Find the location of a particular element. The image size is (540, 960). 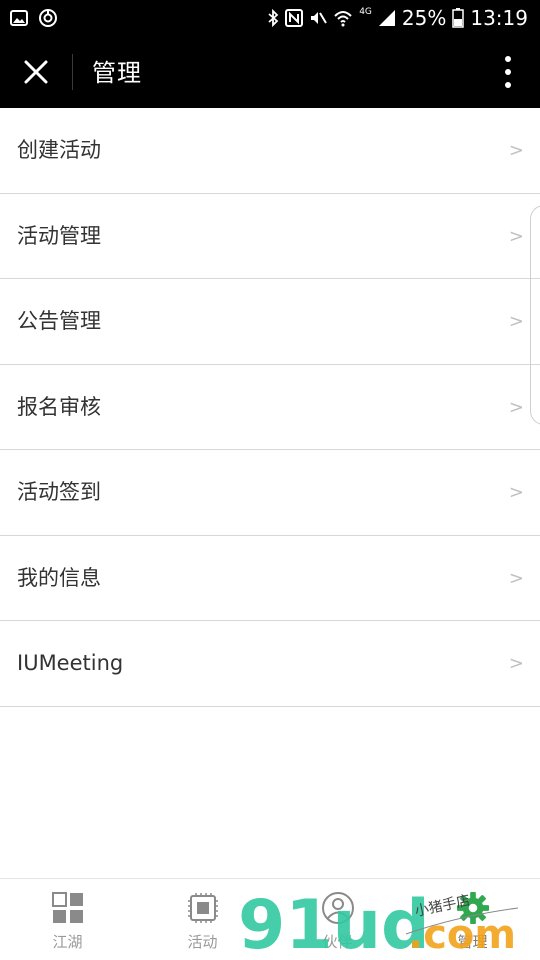

tab-management: 管理 is located at coordinates (472, 919).